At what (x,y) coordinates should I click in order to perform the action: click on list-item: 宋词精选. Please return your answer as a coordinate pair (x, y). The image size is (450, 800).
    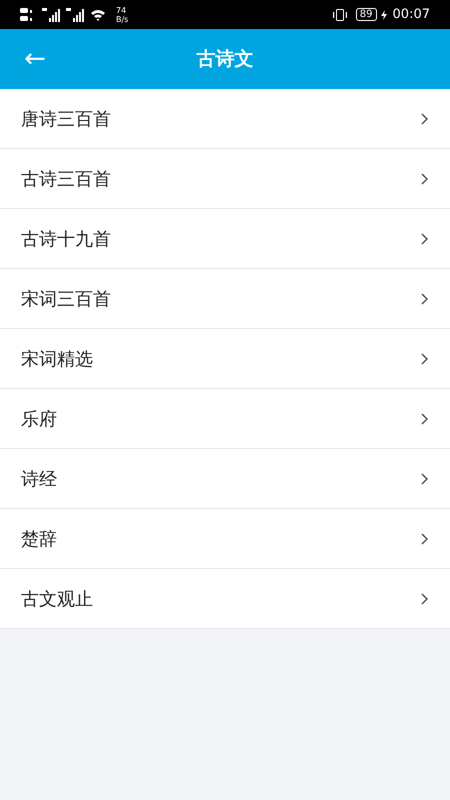
    Looking at the image, I should click on (225, 359).